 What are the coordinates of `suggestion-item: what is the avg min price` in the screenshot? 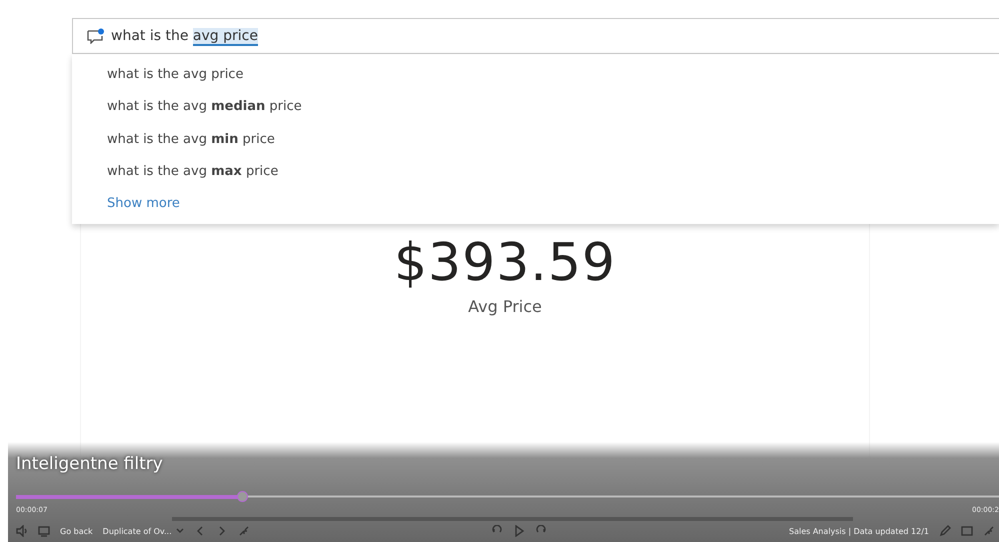 It's located at (553, 139).